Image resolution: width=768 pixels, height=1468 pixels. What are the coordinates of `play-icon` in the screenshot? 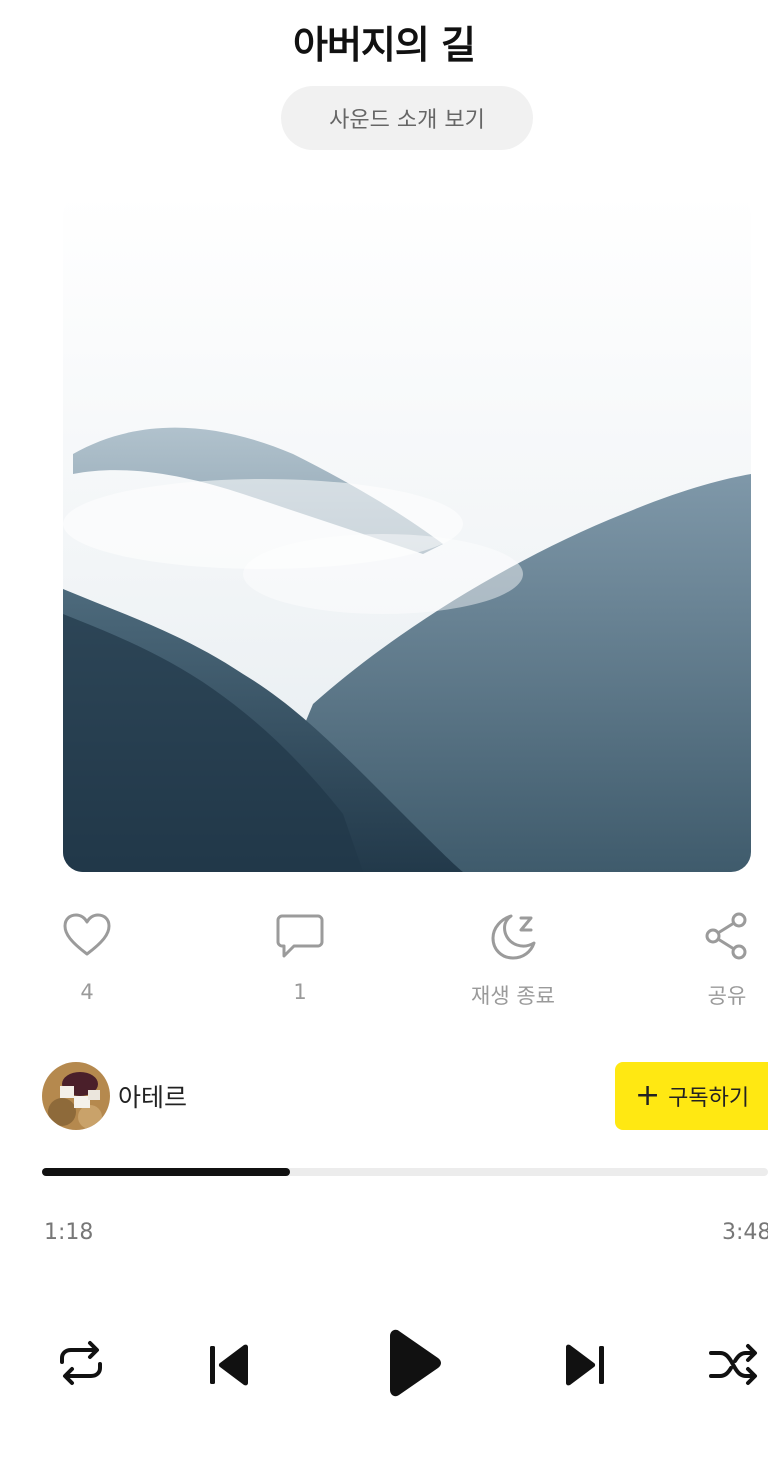 It's located at (415, 1363).